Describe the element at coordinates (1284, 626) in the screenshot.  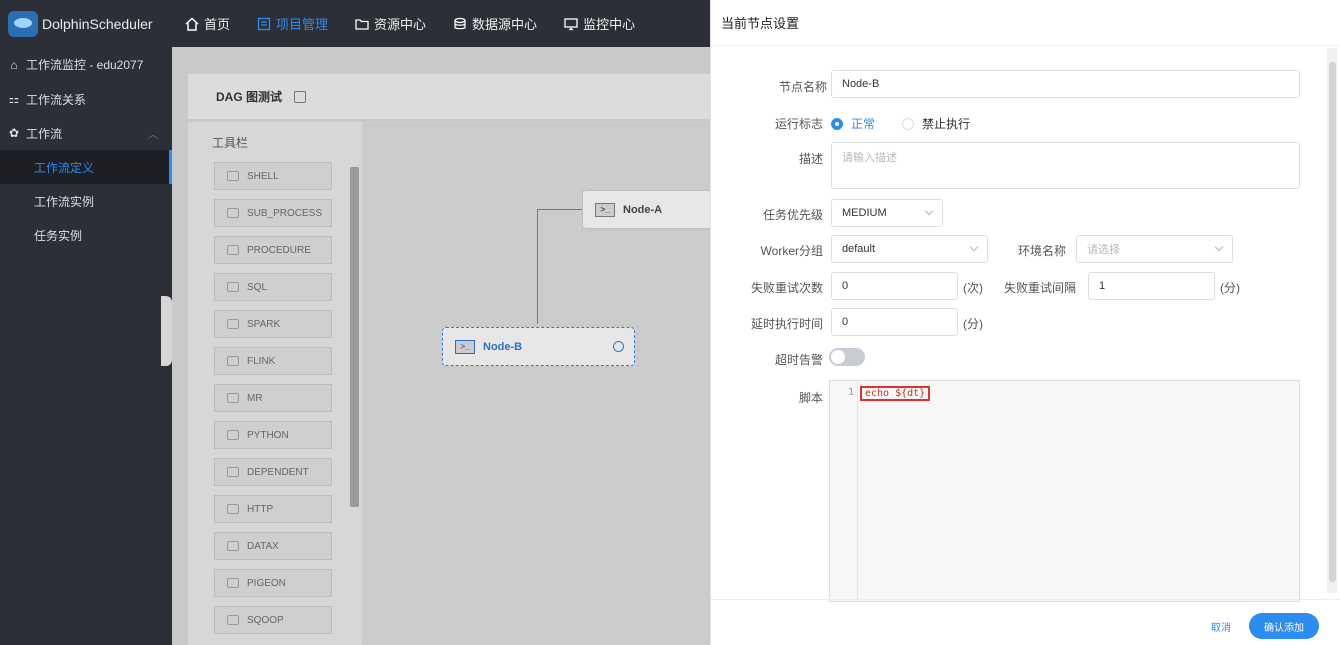
I see `confirm-add-button: 确认添加` at that location.